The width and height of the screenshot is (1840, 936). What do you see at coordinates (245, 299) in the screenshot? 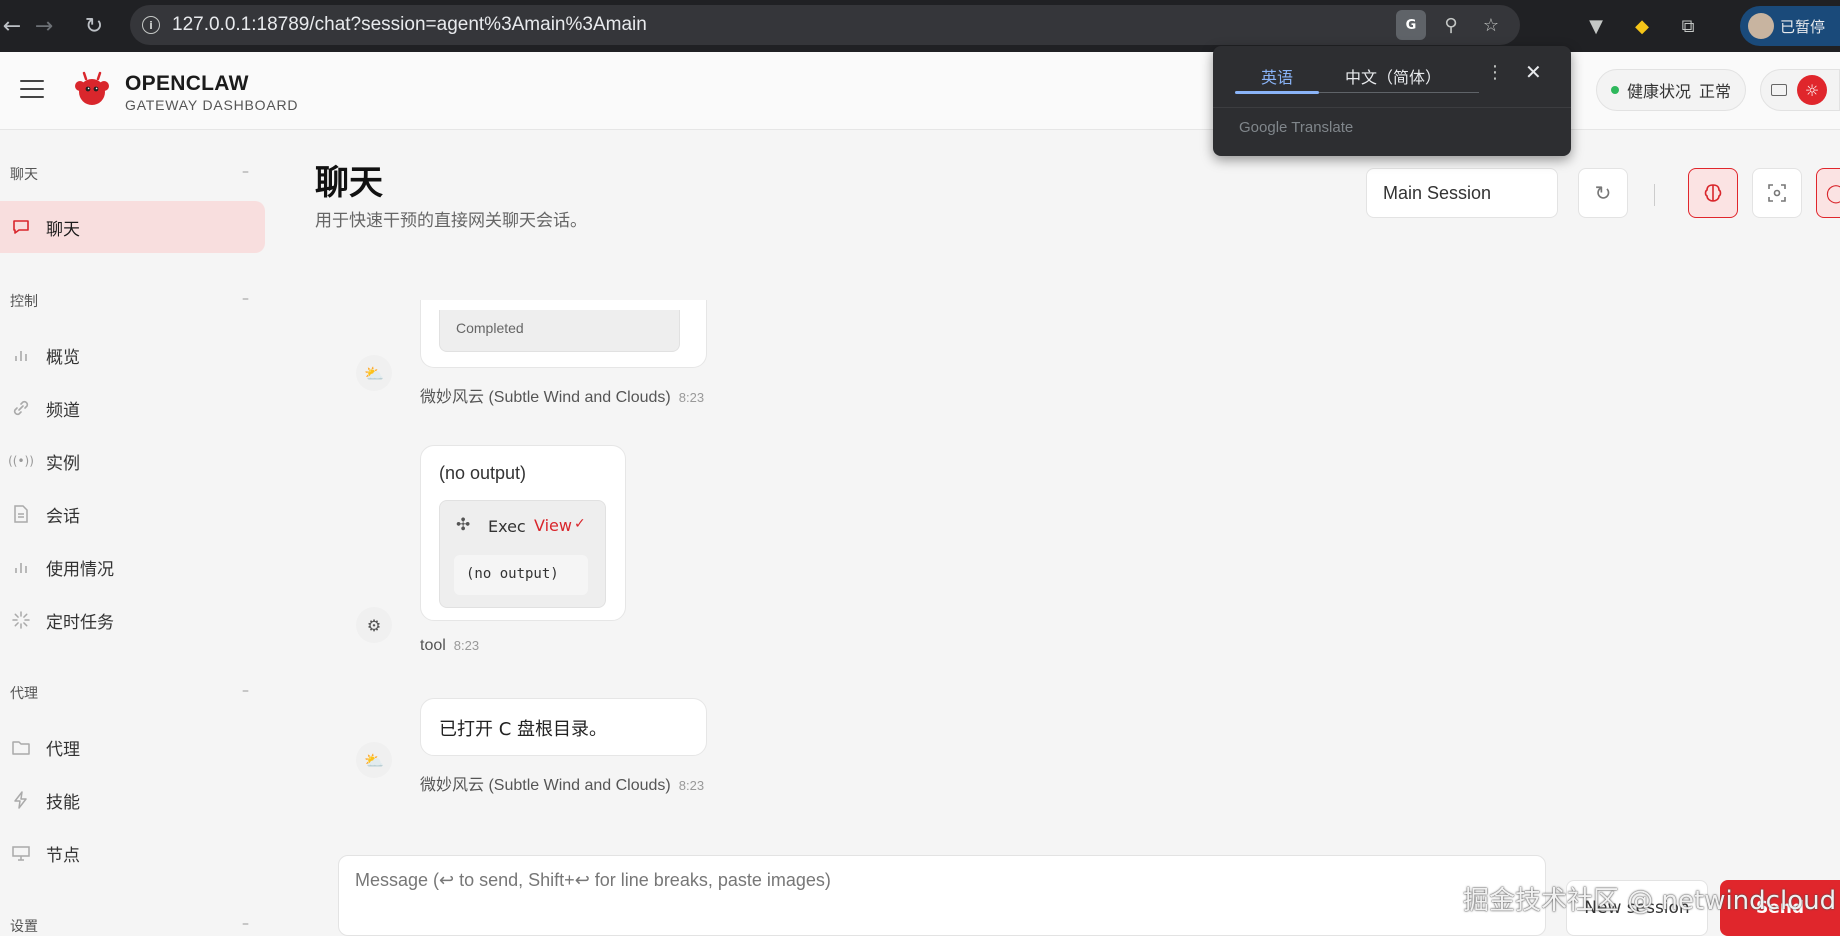
I see `section-control-collapse: –` at bounding box center [245, 299].